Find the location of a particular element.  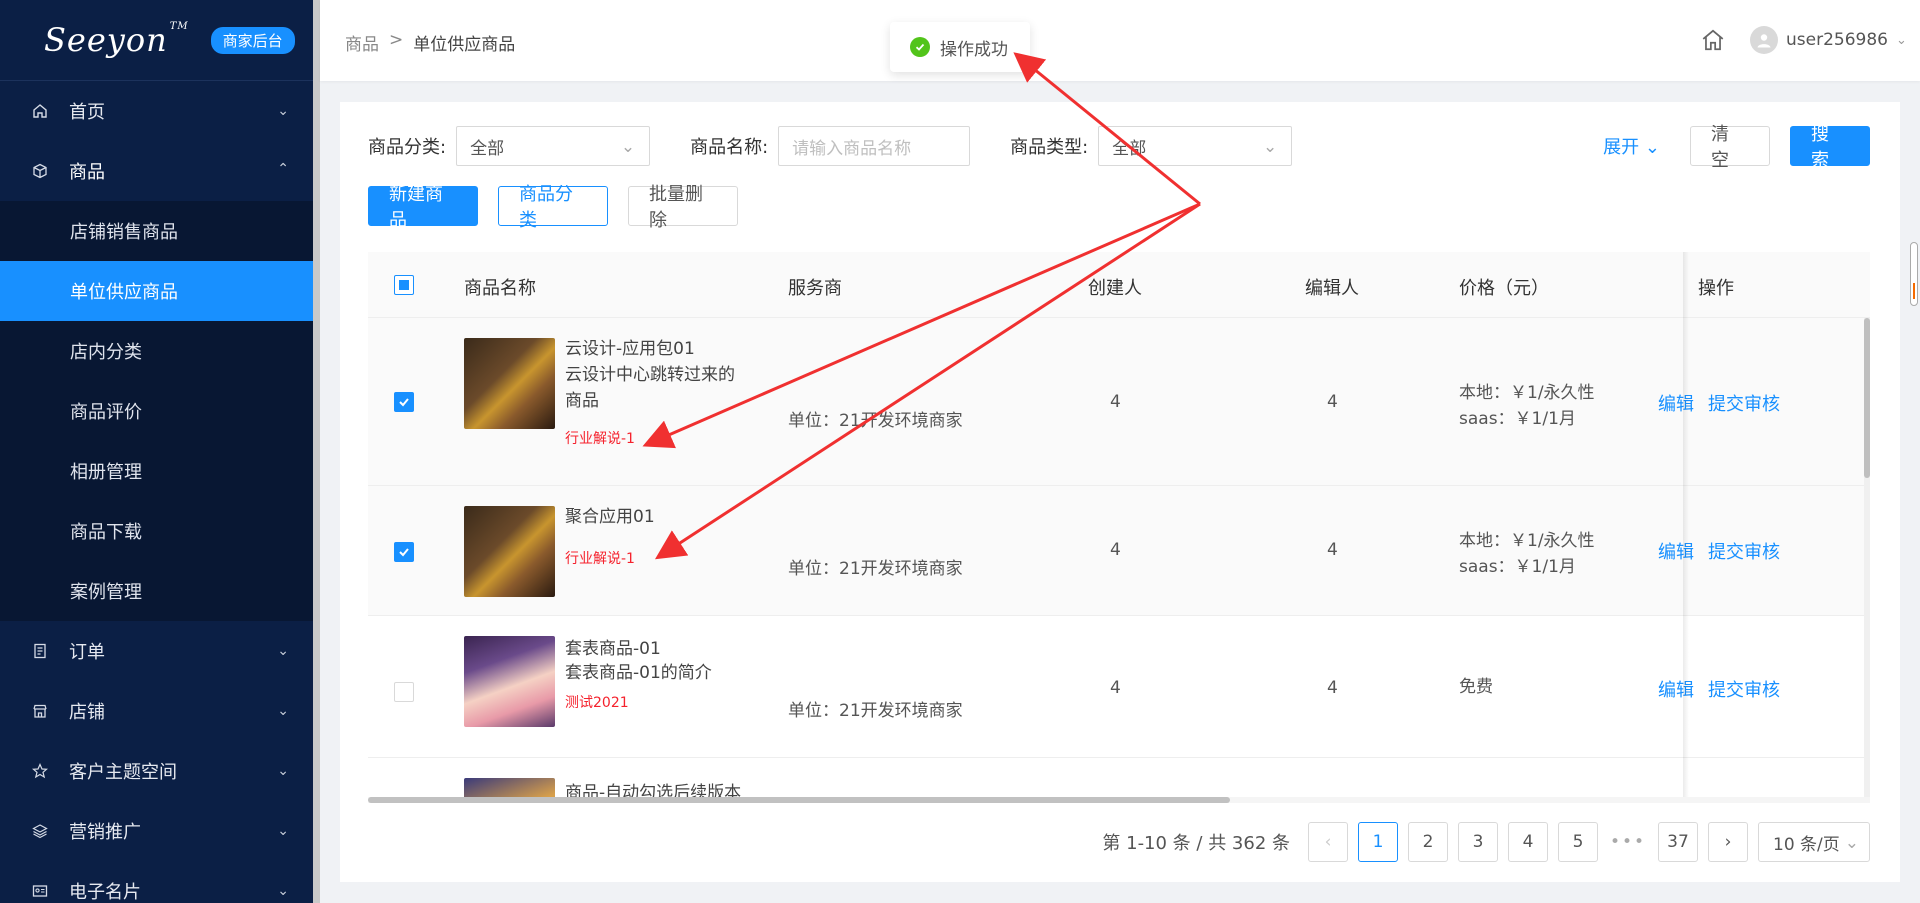

price-cell: 免费 is located at coordinates (1476, 687).